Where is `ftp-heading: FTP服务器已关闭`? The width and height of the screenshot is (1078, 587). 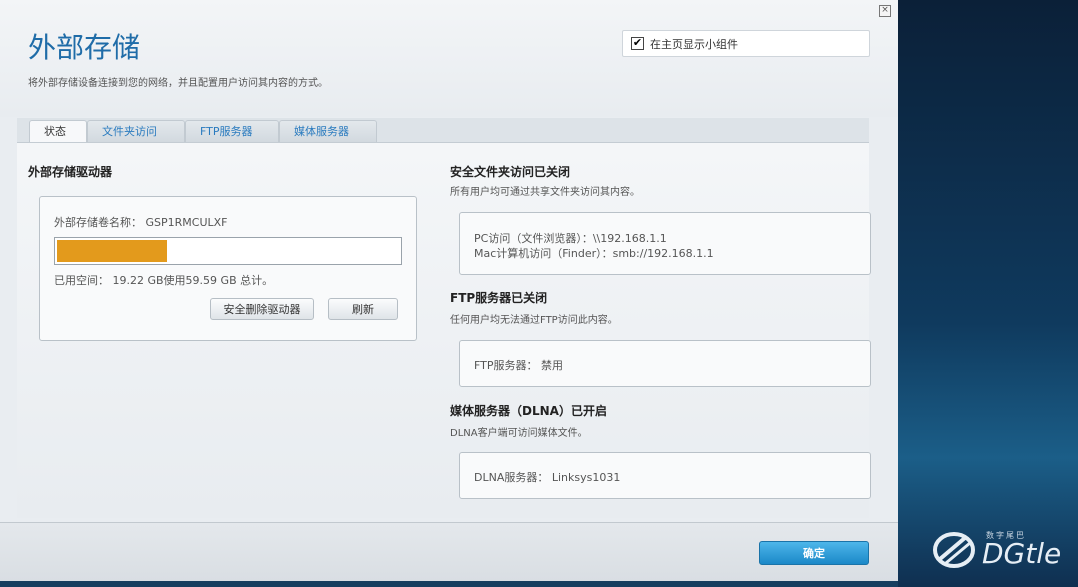 ftp-heading: FTP服务器已关闭 is located at coordinates (499, 298).